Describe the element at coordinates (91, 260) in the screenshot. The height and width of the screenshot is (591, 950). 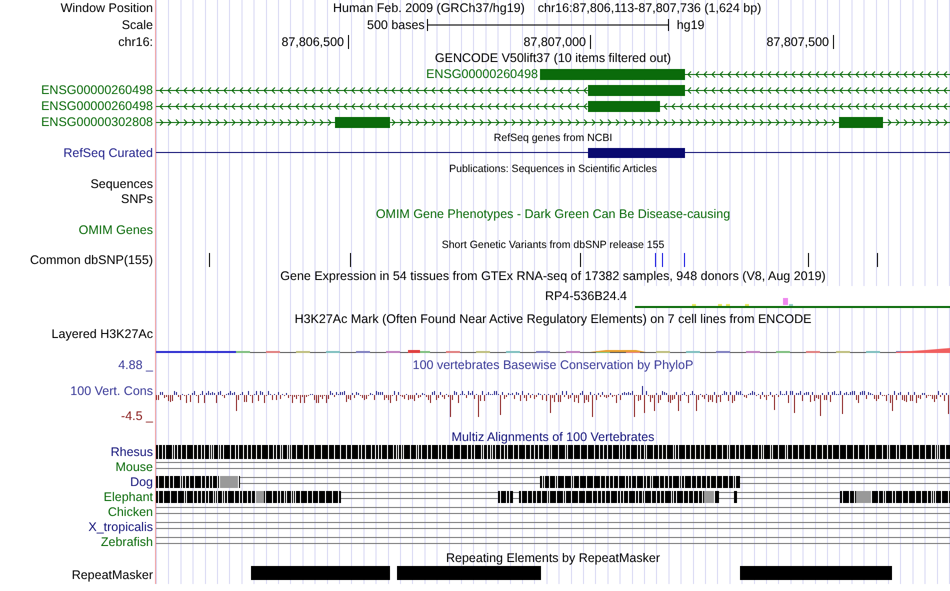
I see `track-label: Common dbSNP(155)` at that location.